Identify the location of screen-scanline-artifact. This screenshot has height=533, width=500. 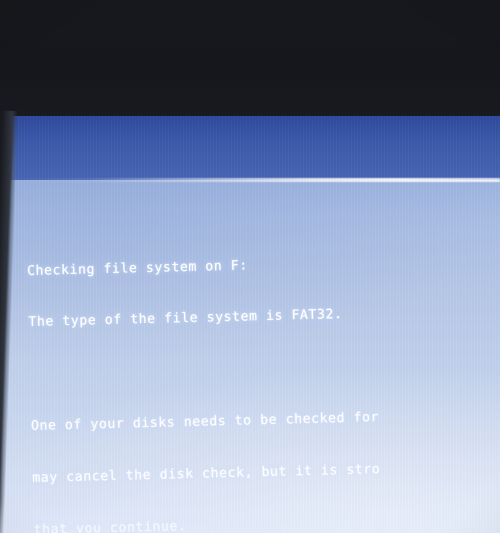
(250, 180).